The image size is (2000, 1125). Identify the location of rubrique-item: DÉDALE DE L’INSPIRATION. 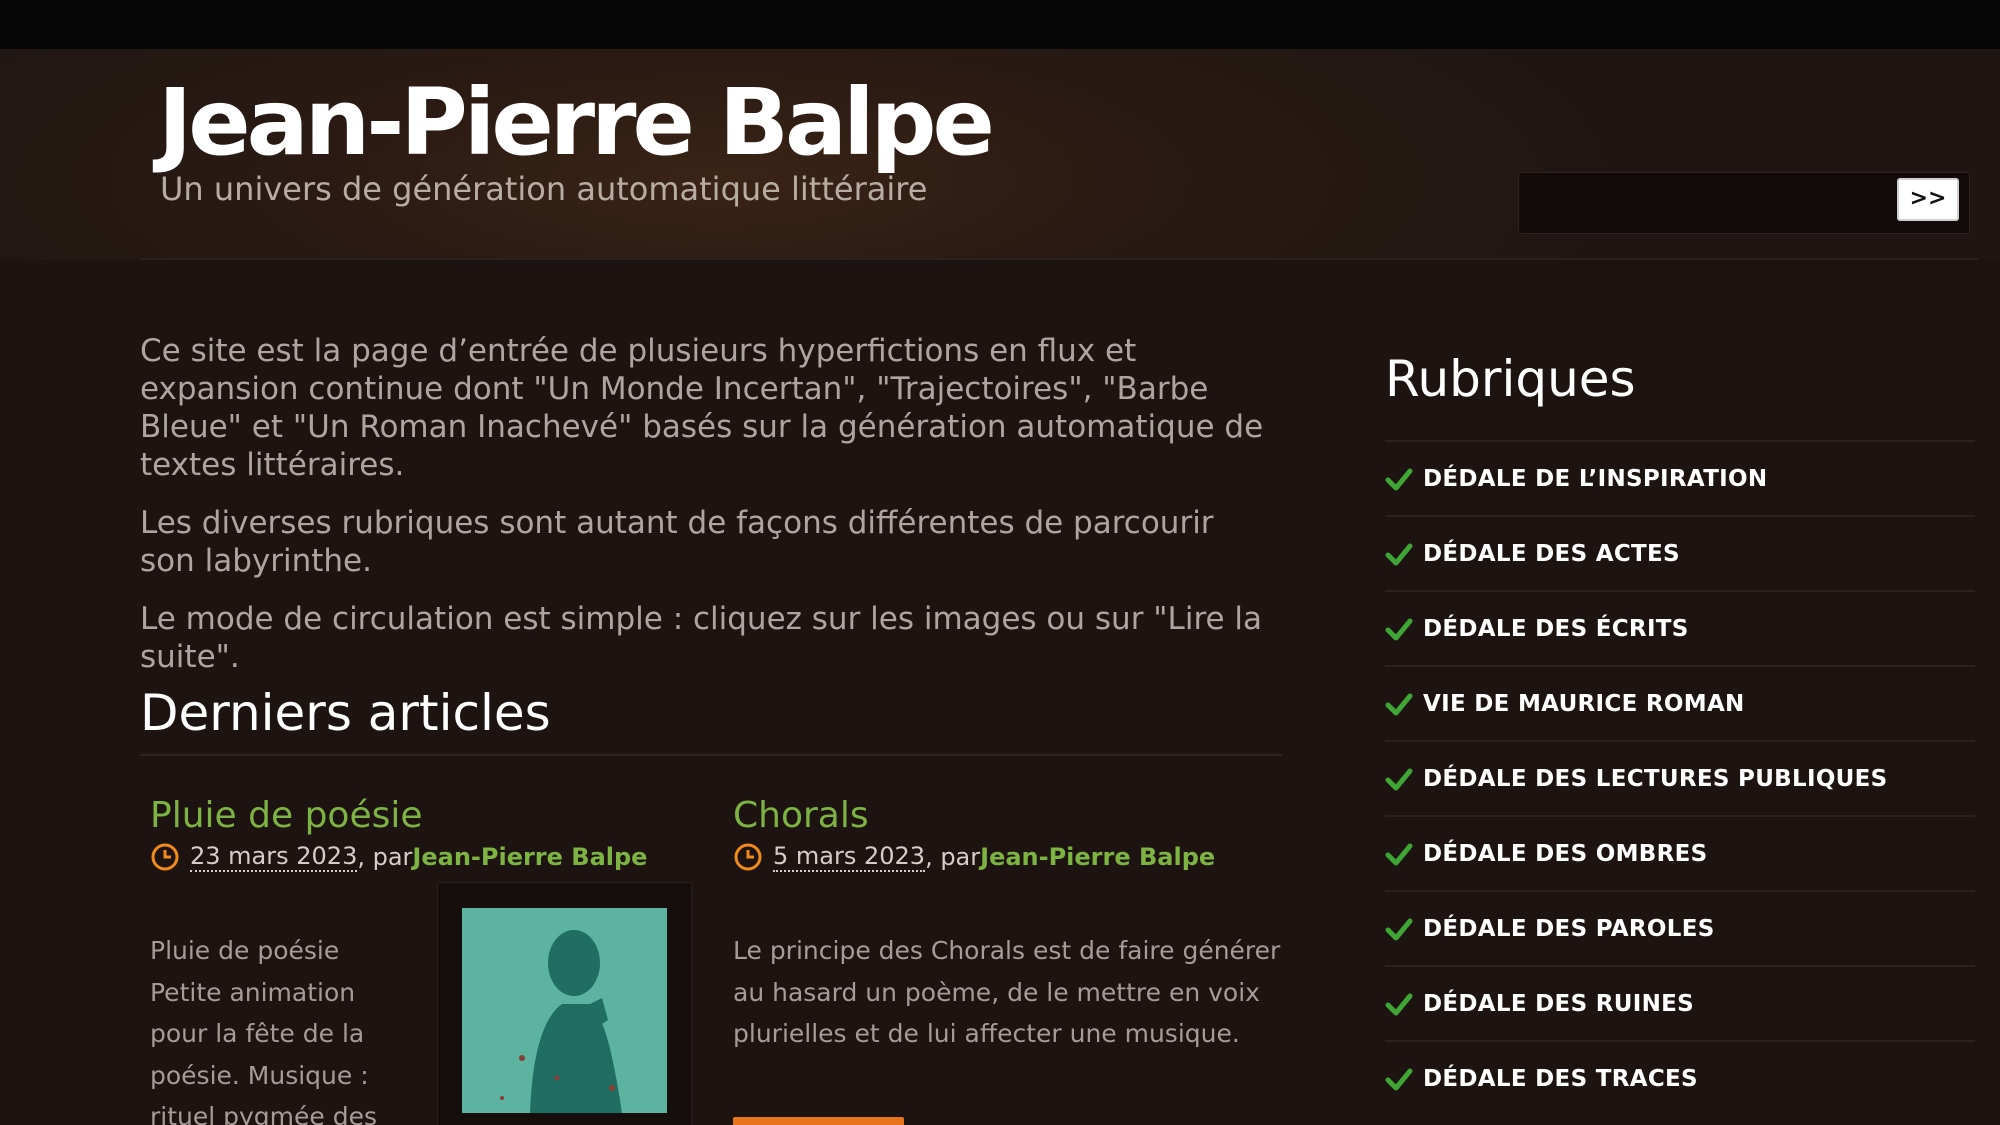
(1680, 477).